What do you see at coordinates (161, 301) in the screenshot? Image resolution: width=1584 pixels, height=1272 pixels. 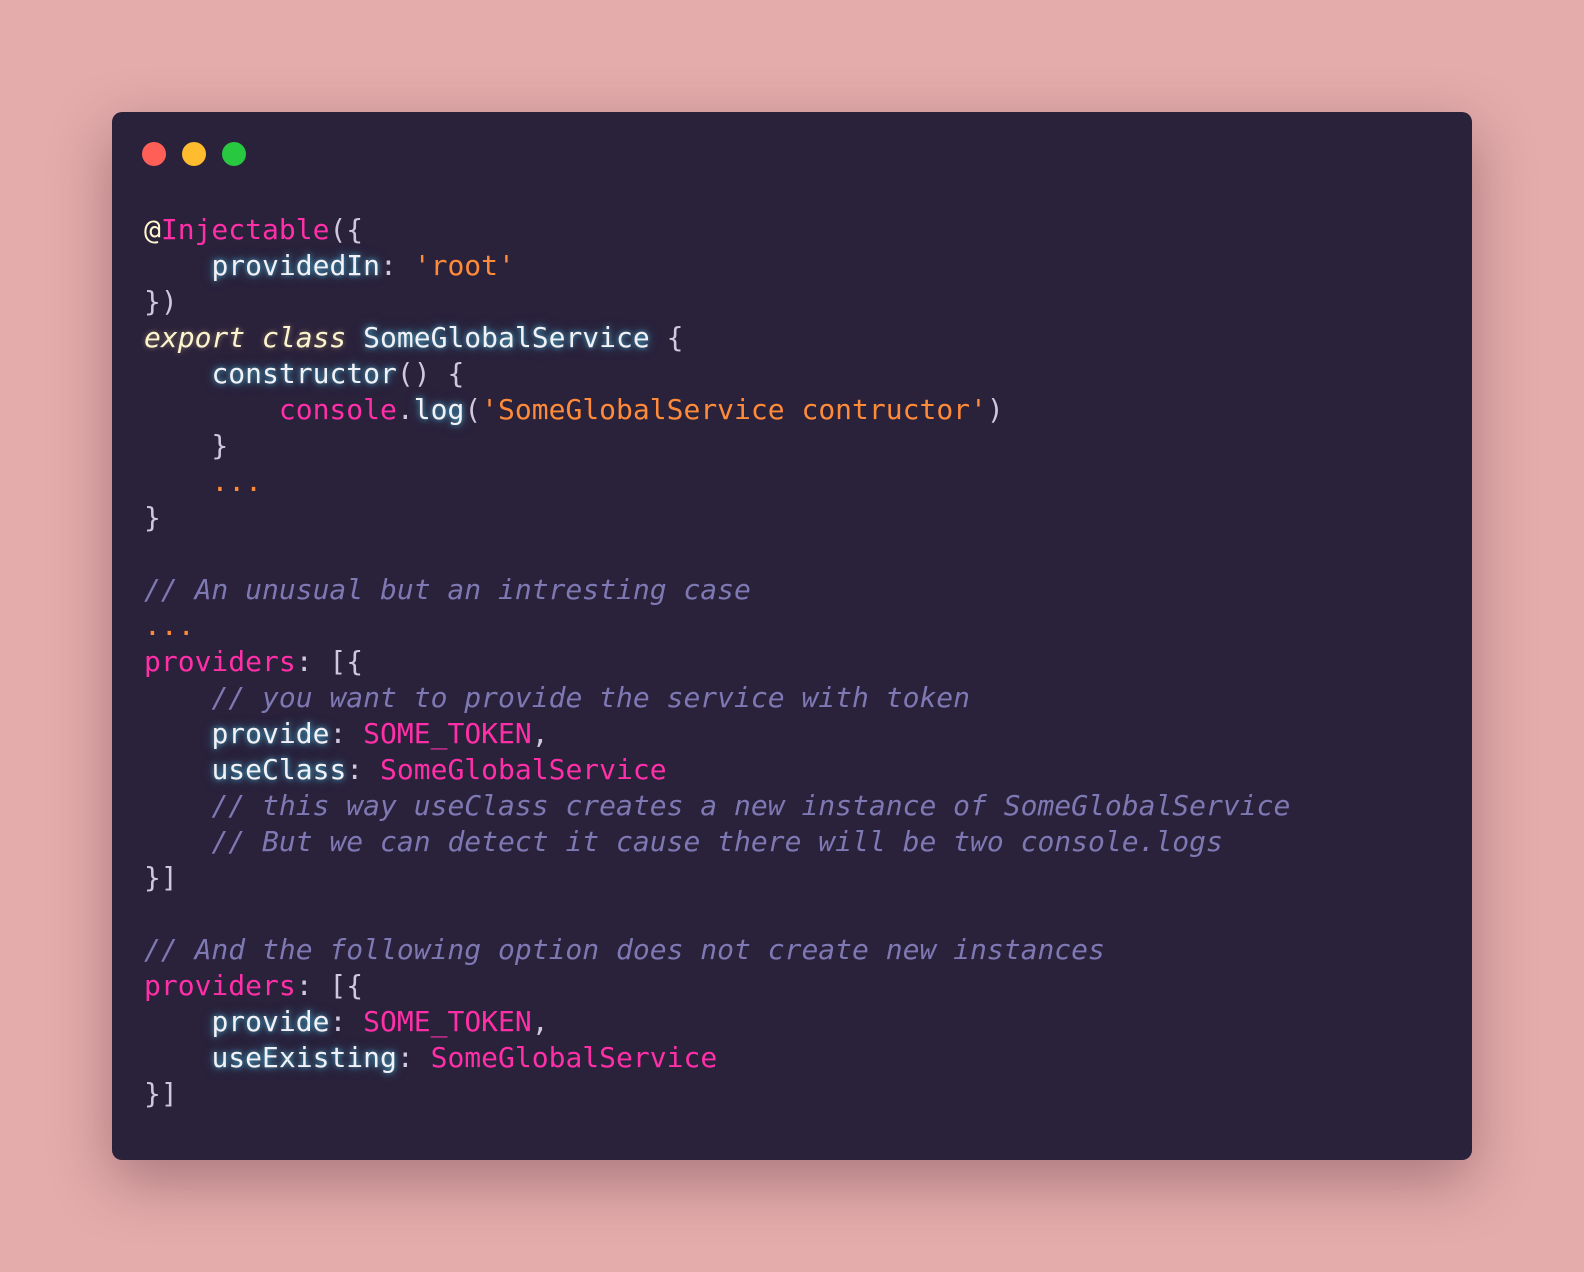 I see `code-token-plain: })` at bounding box center [161, 301].